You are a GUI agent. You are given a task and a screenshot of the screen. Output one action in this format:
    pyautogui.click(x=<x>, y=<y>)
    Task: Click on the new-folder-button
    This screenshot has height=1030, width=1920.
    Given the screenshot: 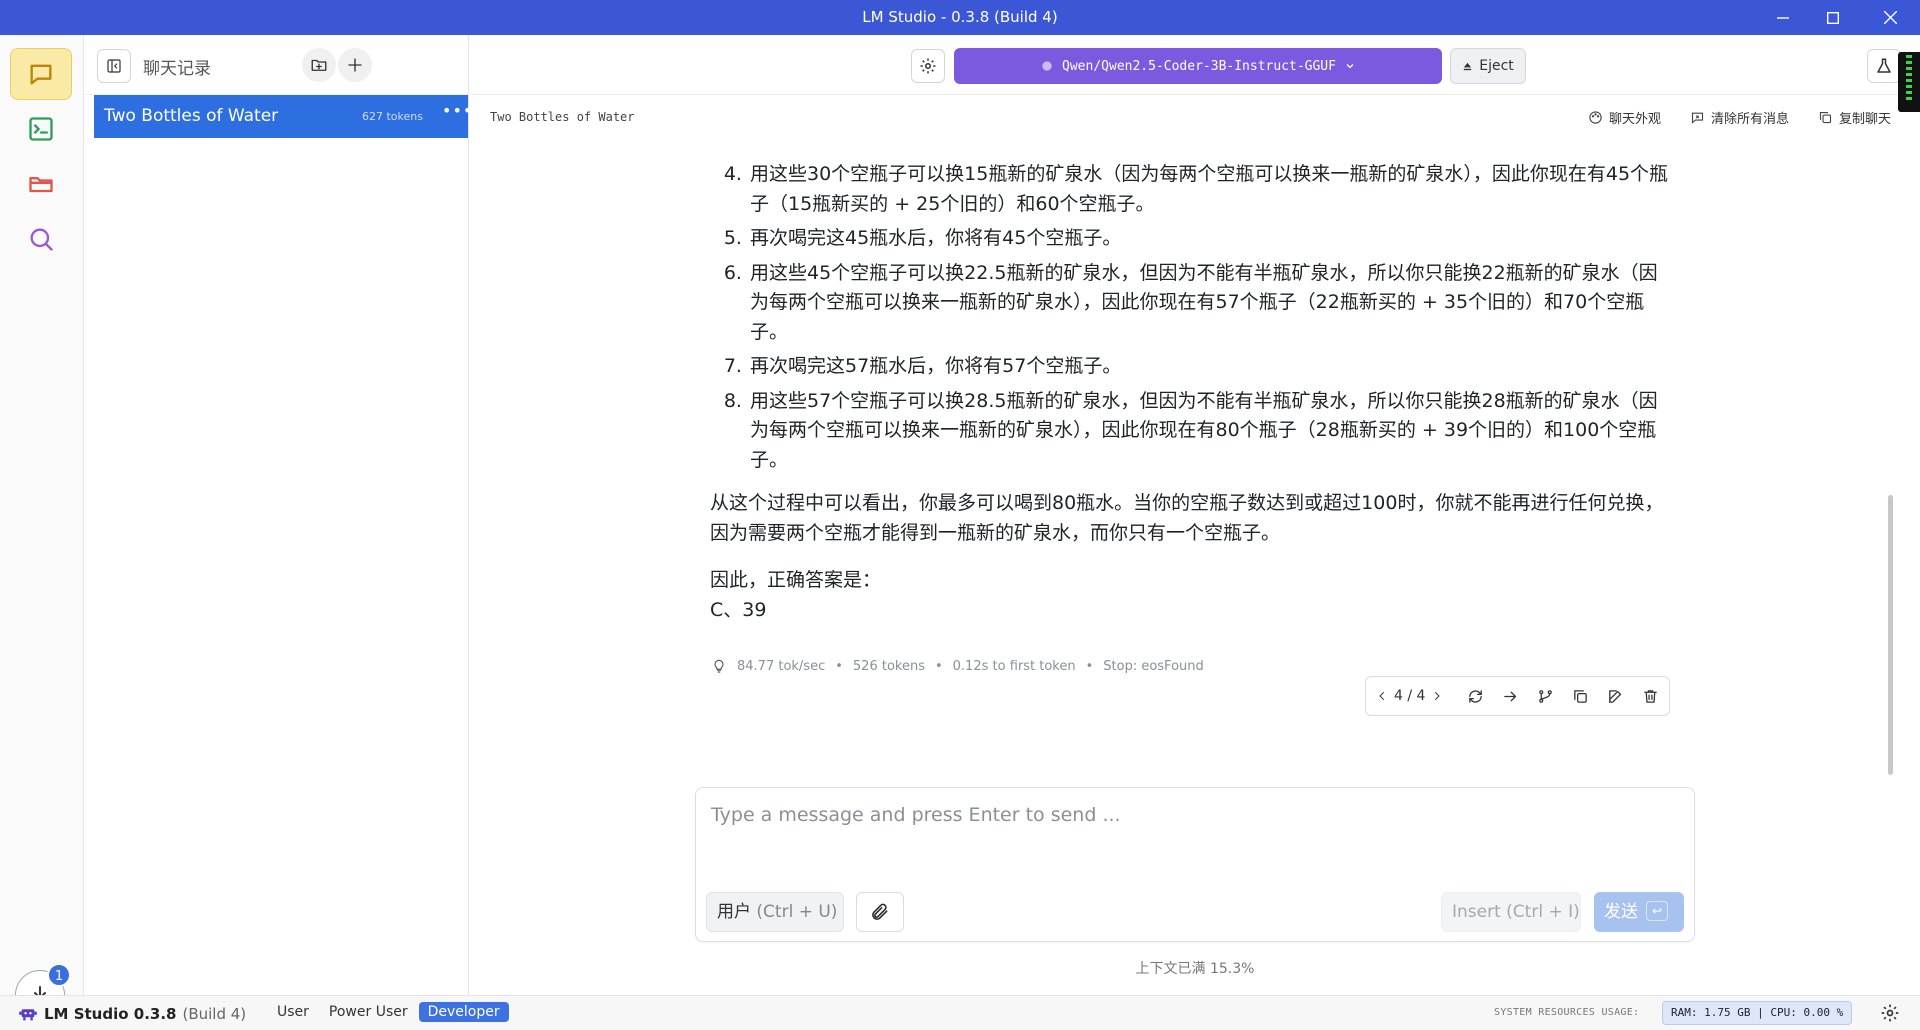 What is the action you would take?
    pyautogui.click(x=319, y=65)
    